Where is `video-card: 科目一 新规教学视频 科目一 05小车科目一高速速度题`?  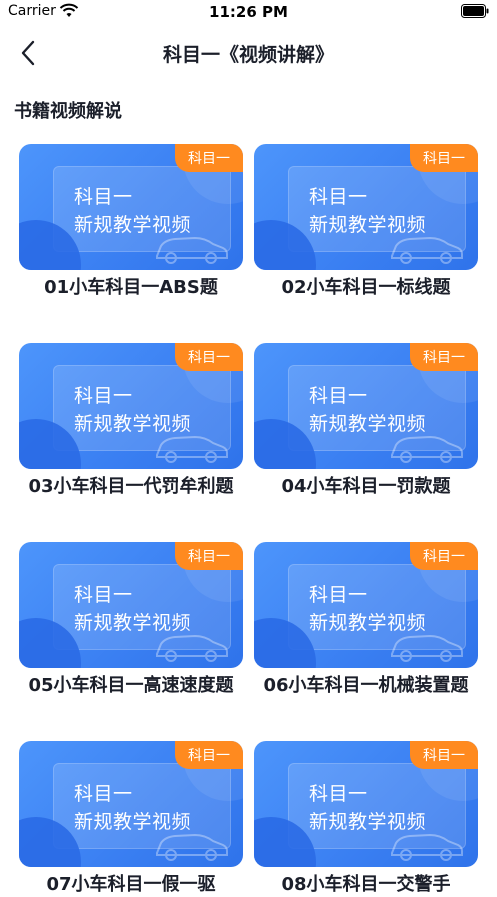 video-card: 科目一 新规教学视频 科目一 05小车科目一高速速度题 is located at coordinates (131, 620).